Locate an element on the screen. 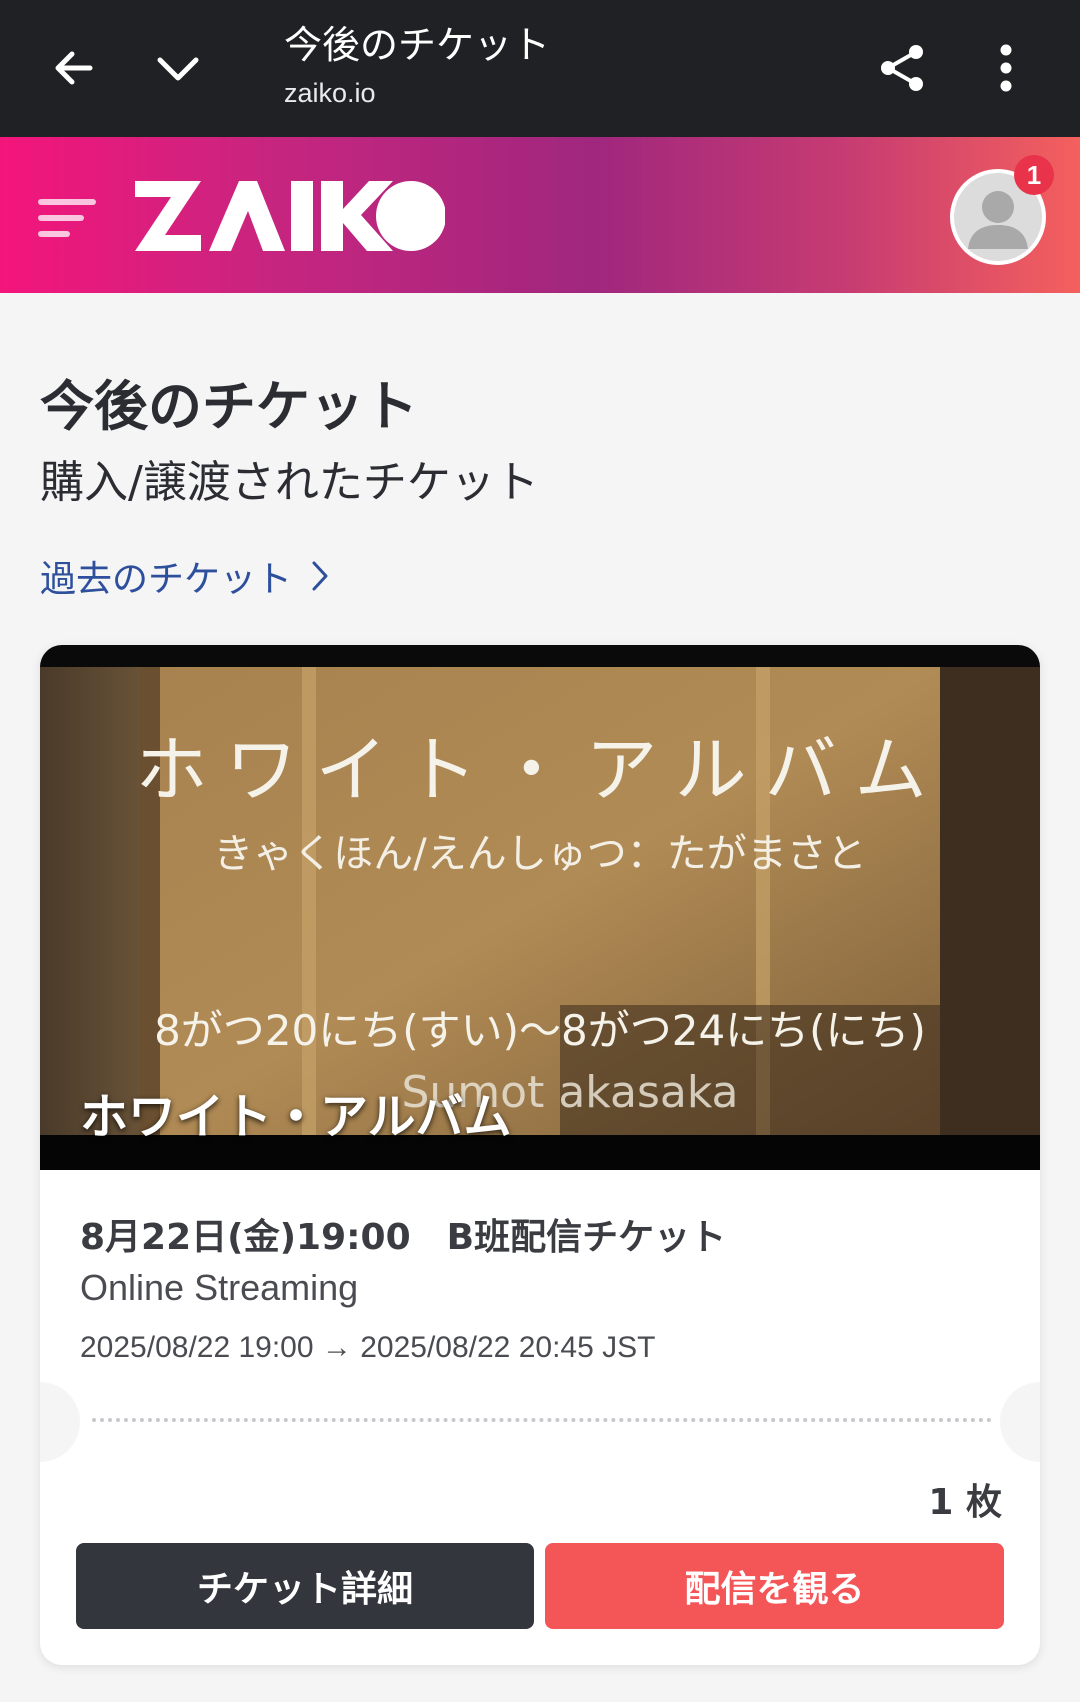 Image resolution: width=1080 pixels, height=1702 pixels. ticket-detail-button: チケット詳細 is located at coordinates (305, 1586).